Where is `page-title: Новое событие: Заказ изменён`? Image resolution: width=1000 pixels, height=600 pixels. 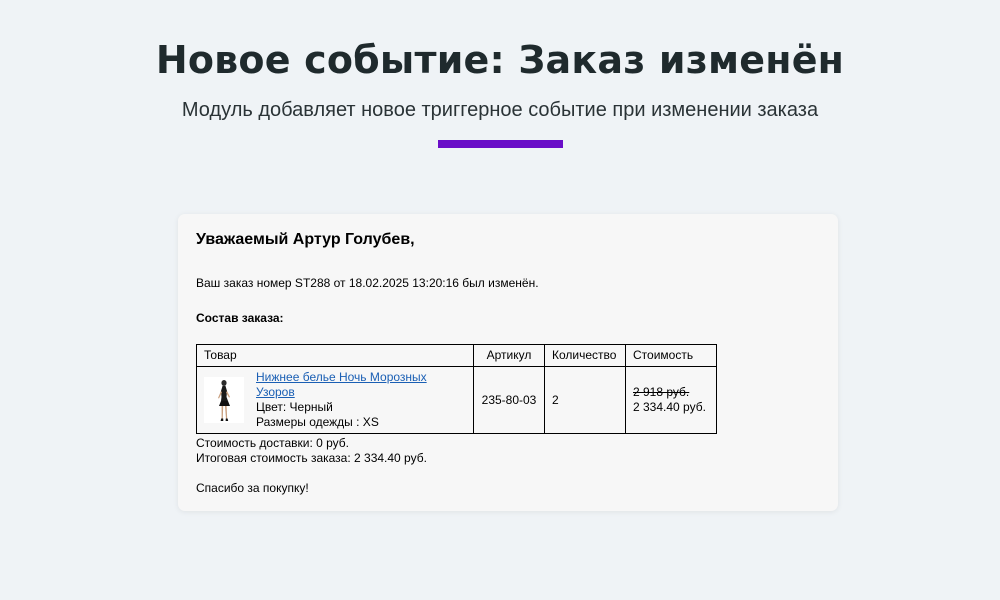
page-title: Новое событие: Заказ изменён is located at coordinates (500, 60).